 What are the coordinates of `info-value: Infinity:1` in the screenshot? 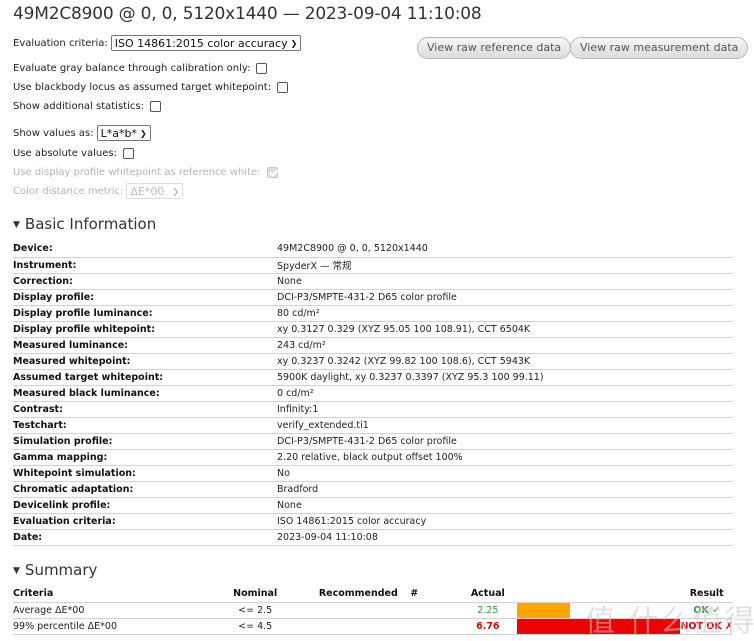 It's located at (505, 409).